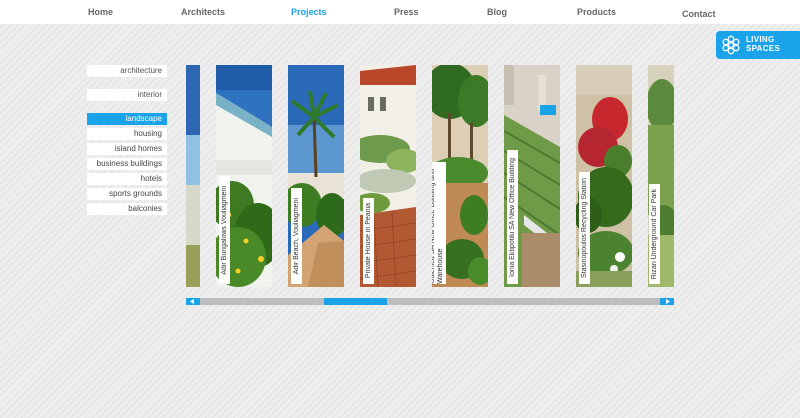 This screenshot has width=800, height=418. I want to click on nav-architects: Architects, so click(203, 12).